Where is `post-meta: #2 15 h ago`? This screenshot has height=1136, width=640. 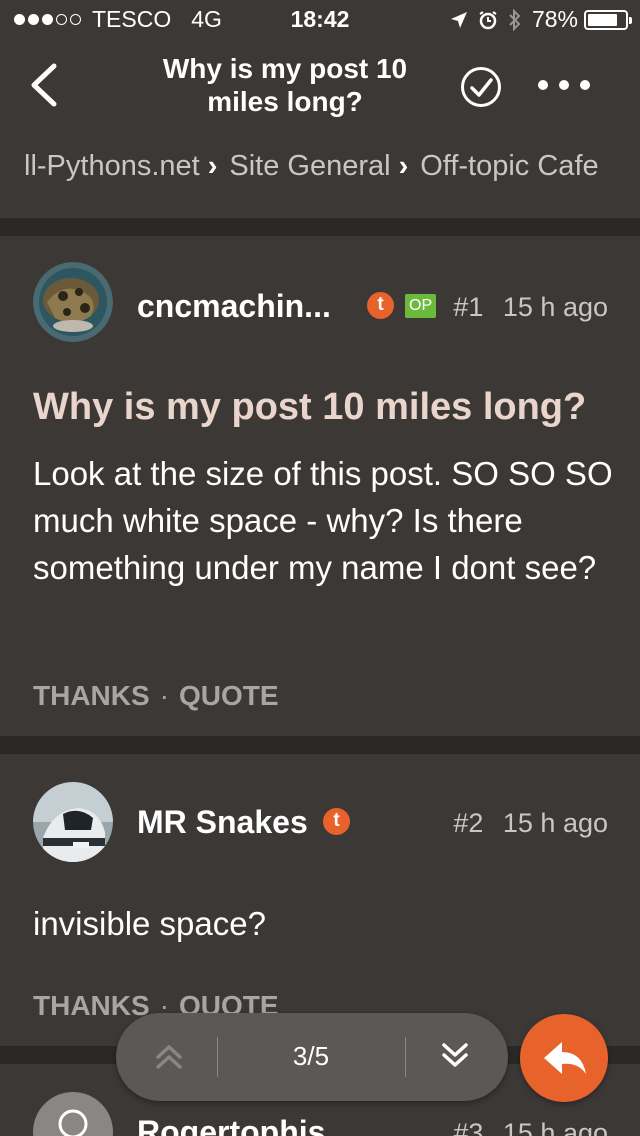
post-meta: #2 15 h ago is located at coordinates (530, 823).